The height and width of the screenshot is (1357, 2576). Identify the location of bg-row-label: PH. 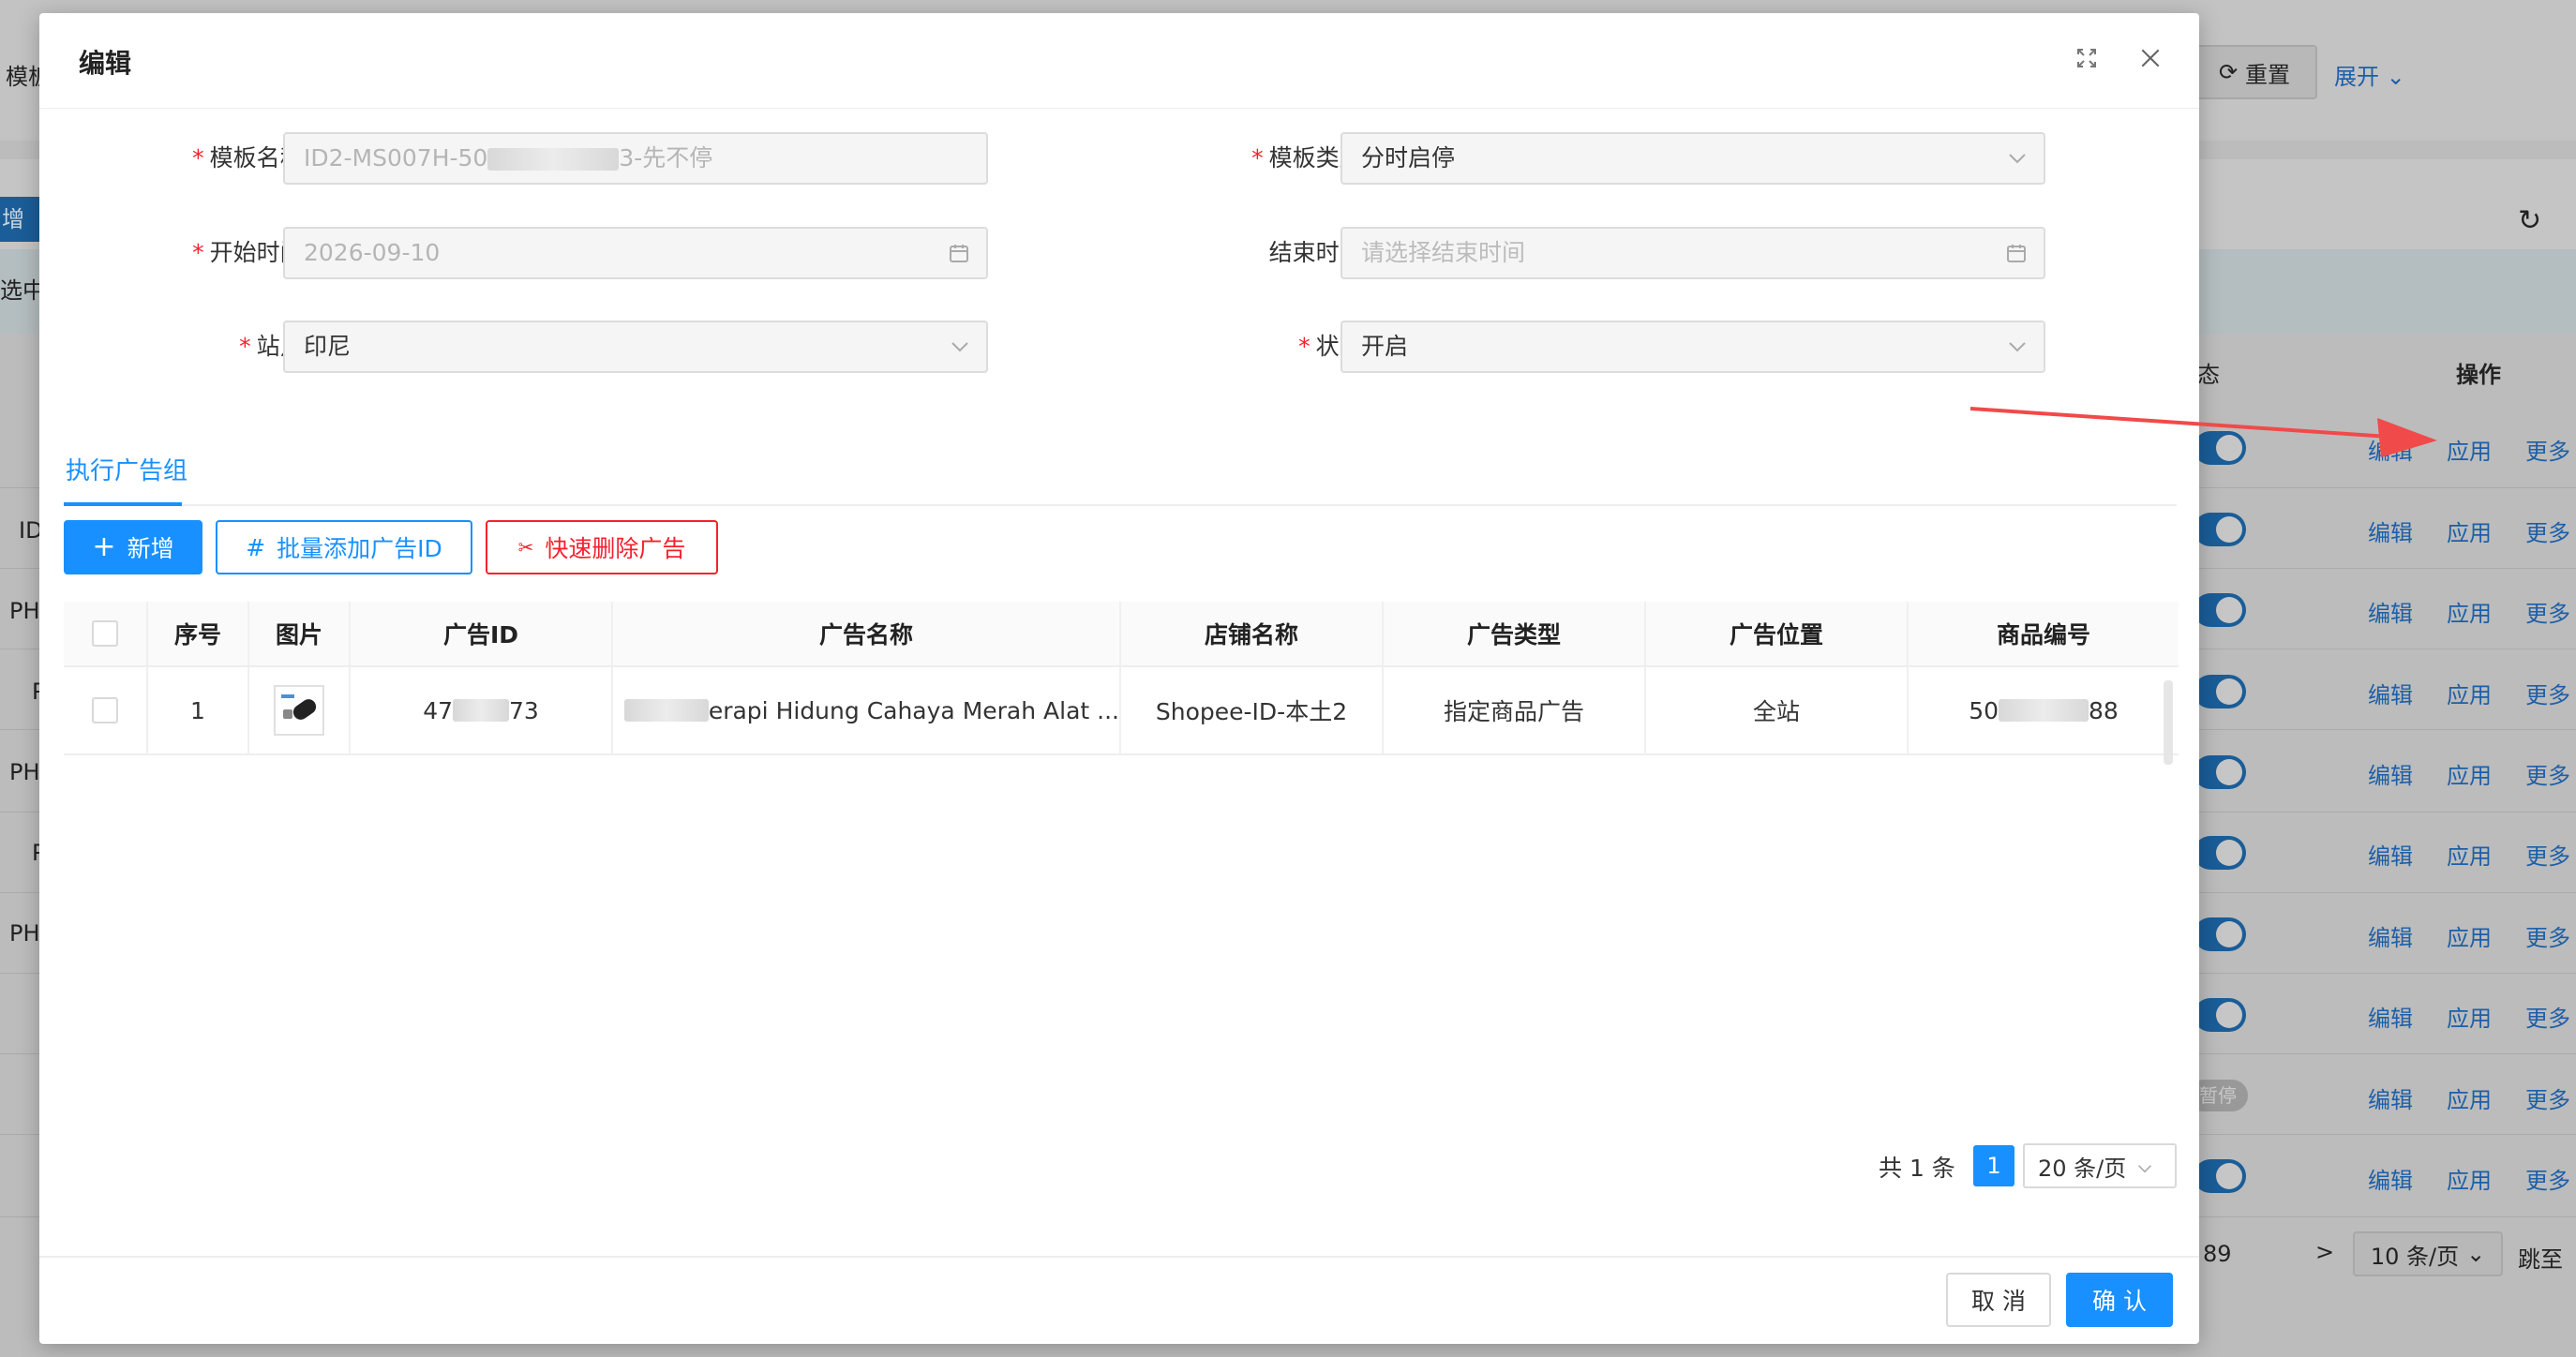
(24, 933).